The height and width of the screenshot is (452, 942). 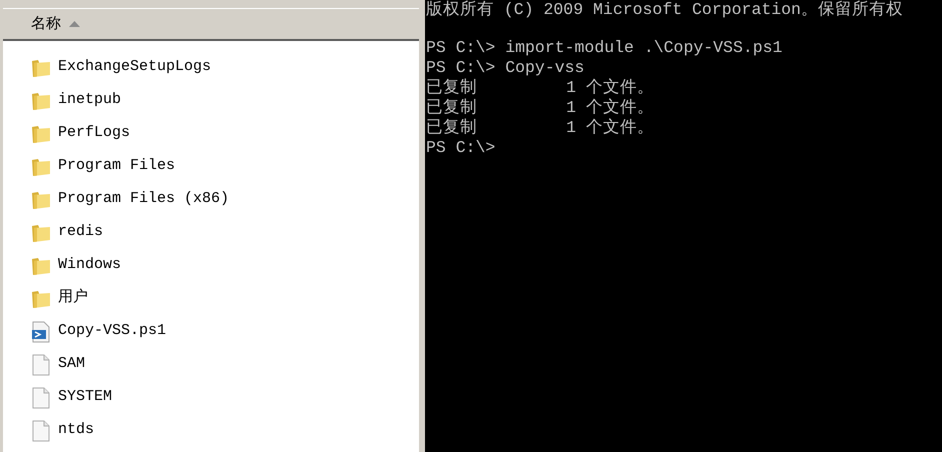 What do you see at coordinates (72, 364) in the screenshot?
I see `file-name: SAM` at bounding box center [72, 364].